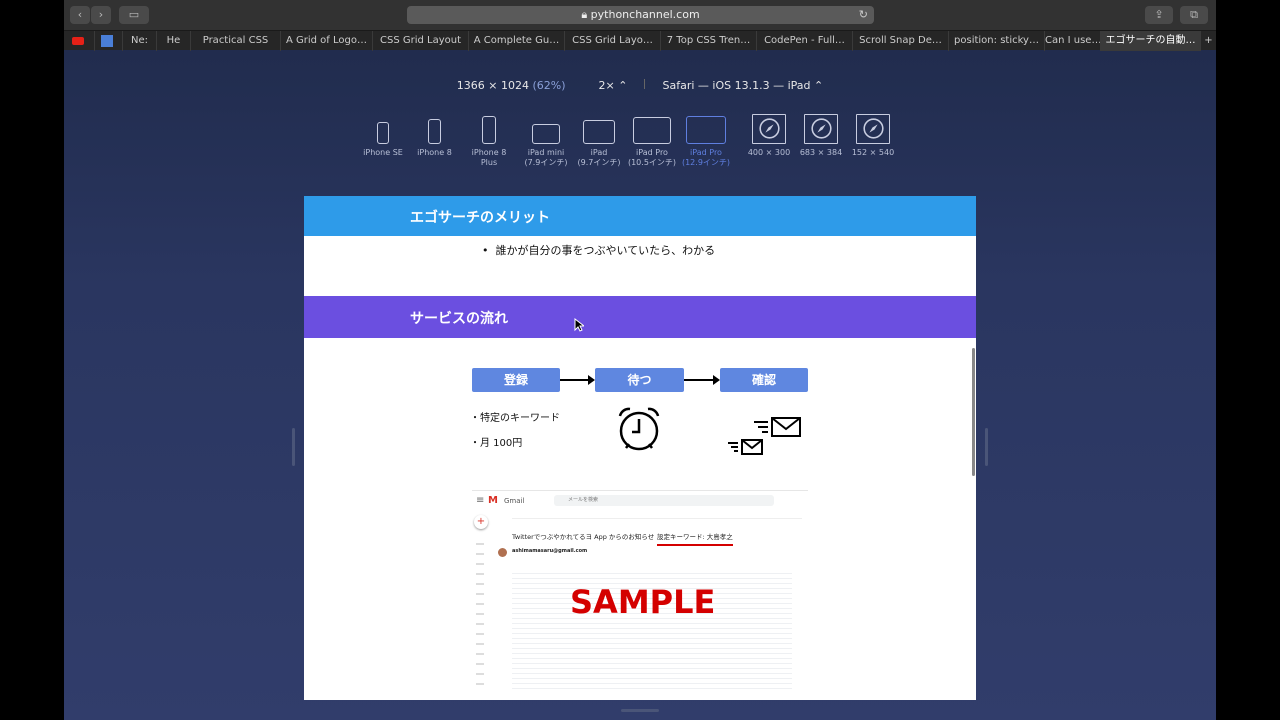  Describe the element at coordinates (764, 436) in the screenshot. I see `mail-icon` at that location.